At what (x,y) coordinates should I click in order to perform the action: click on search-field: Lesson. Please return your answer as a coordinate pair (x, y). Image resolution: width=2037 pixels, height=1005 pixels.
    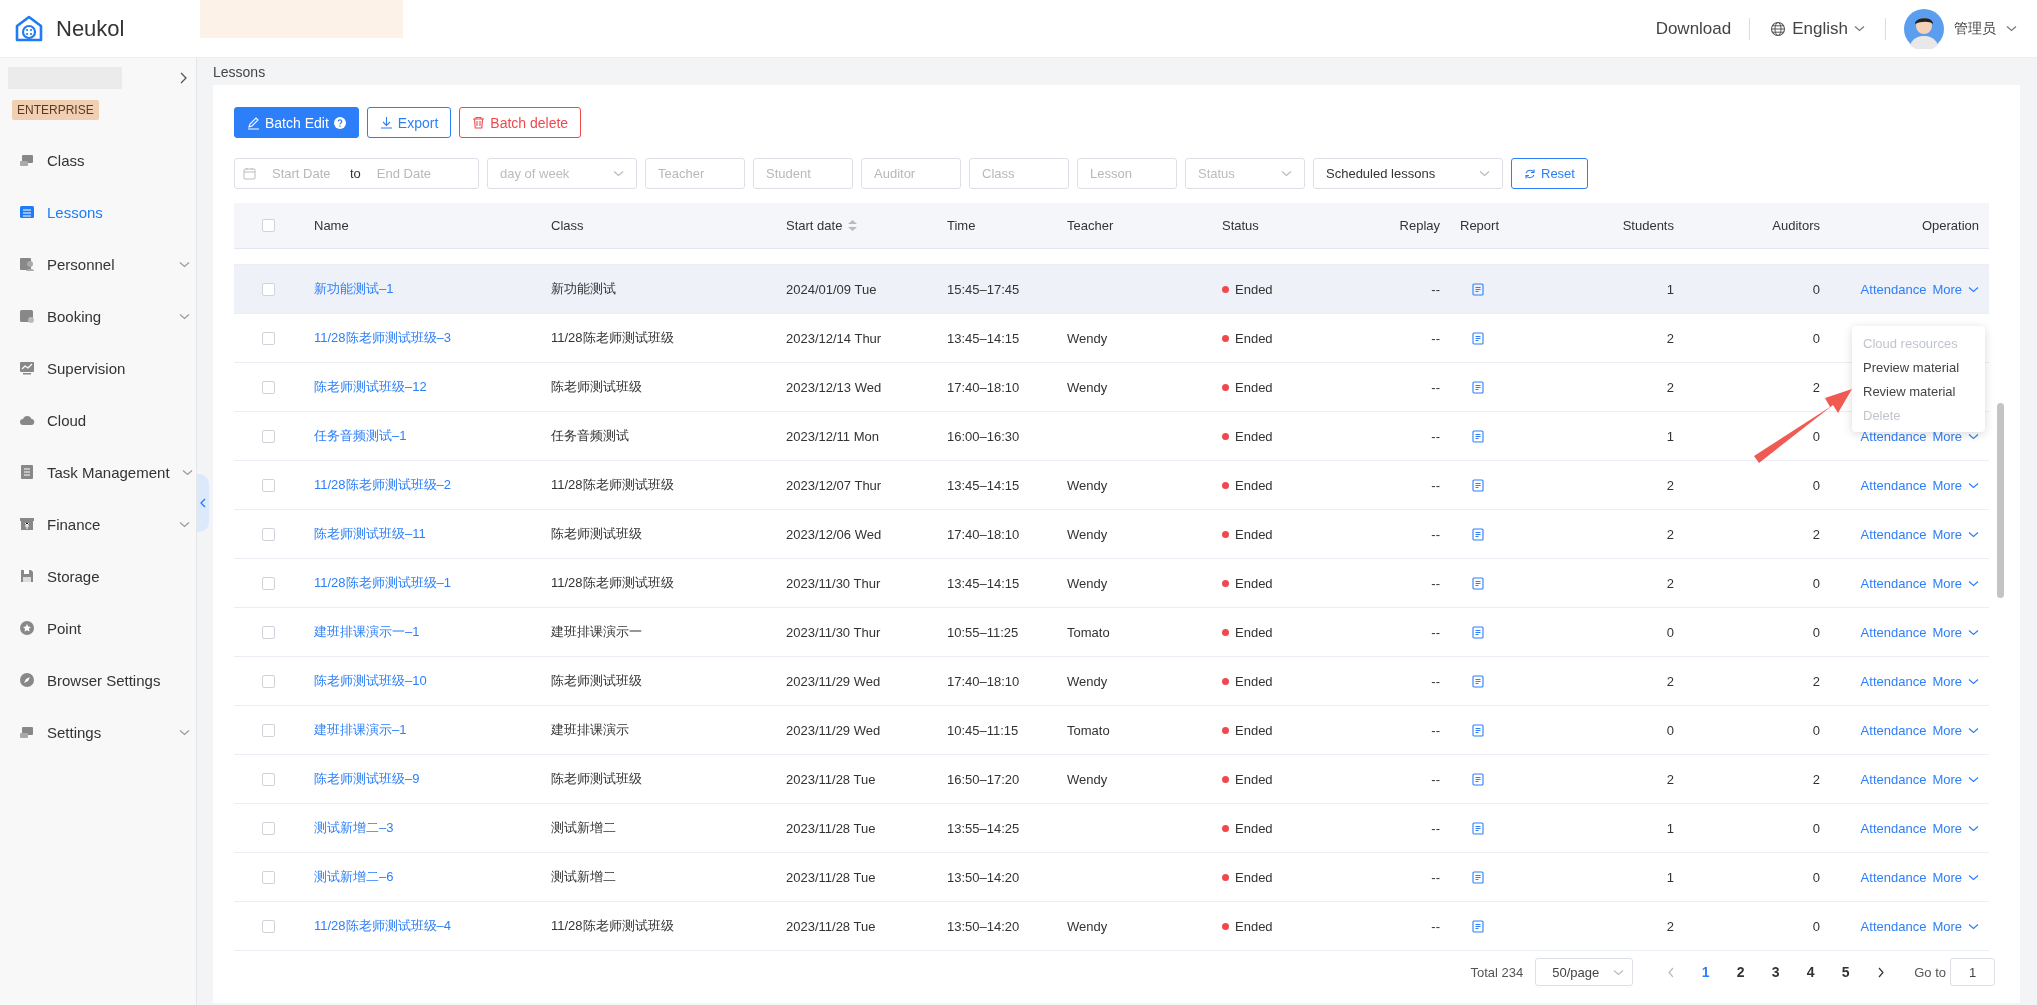
    Looking at the image, I should click on (1127, 173).